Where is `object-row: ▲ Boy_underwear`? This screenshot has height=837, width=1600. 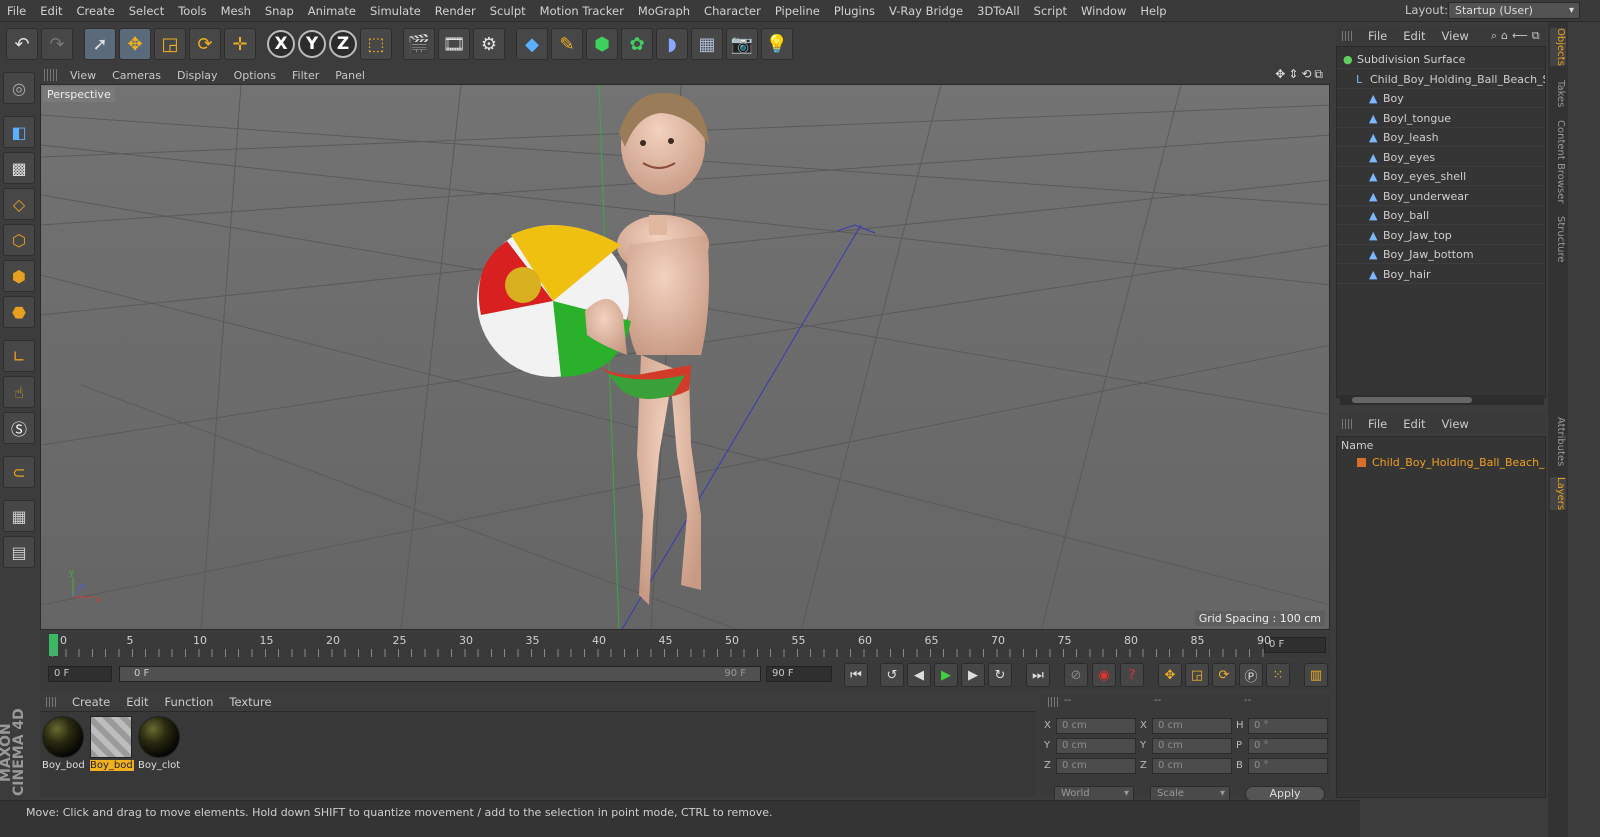 object-row: ▲ Boy_underwear is located at coordinates (1441, 196).